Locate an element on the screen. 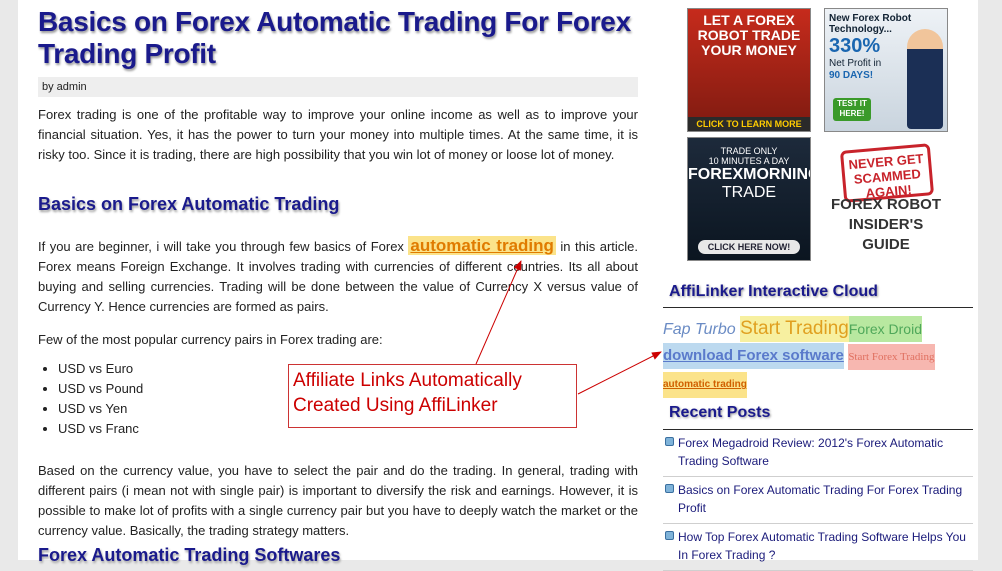 This screenshot has height=571, width=1002. callout-line-1: Affiliate Links Automatically is located at coordinates (407, 380).